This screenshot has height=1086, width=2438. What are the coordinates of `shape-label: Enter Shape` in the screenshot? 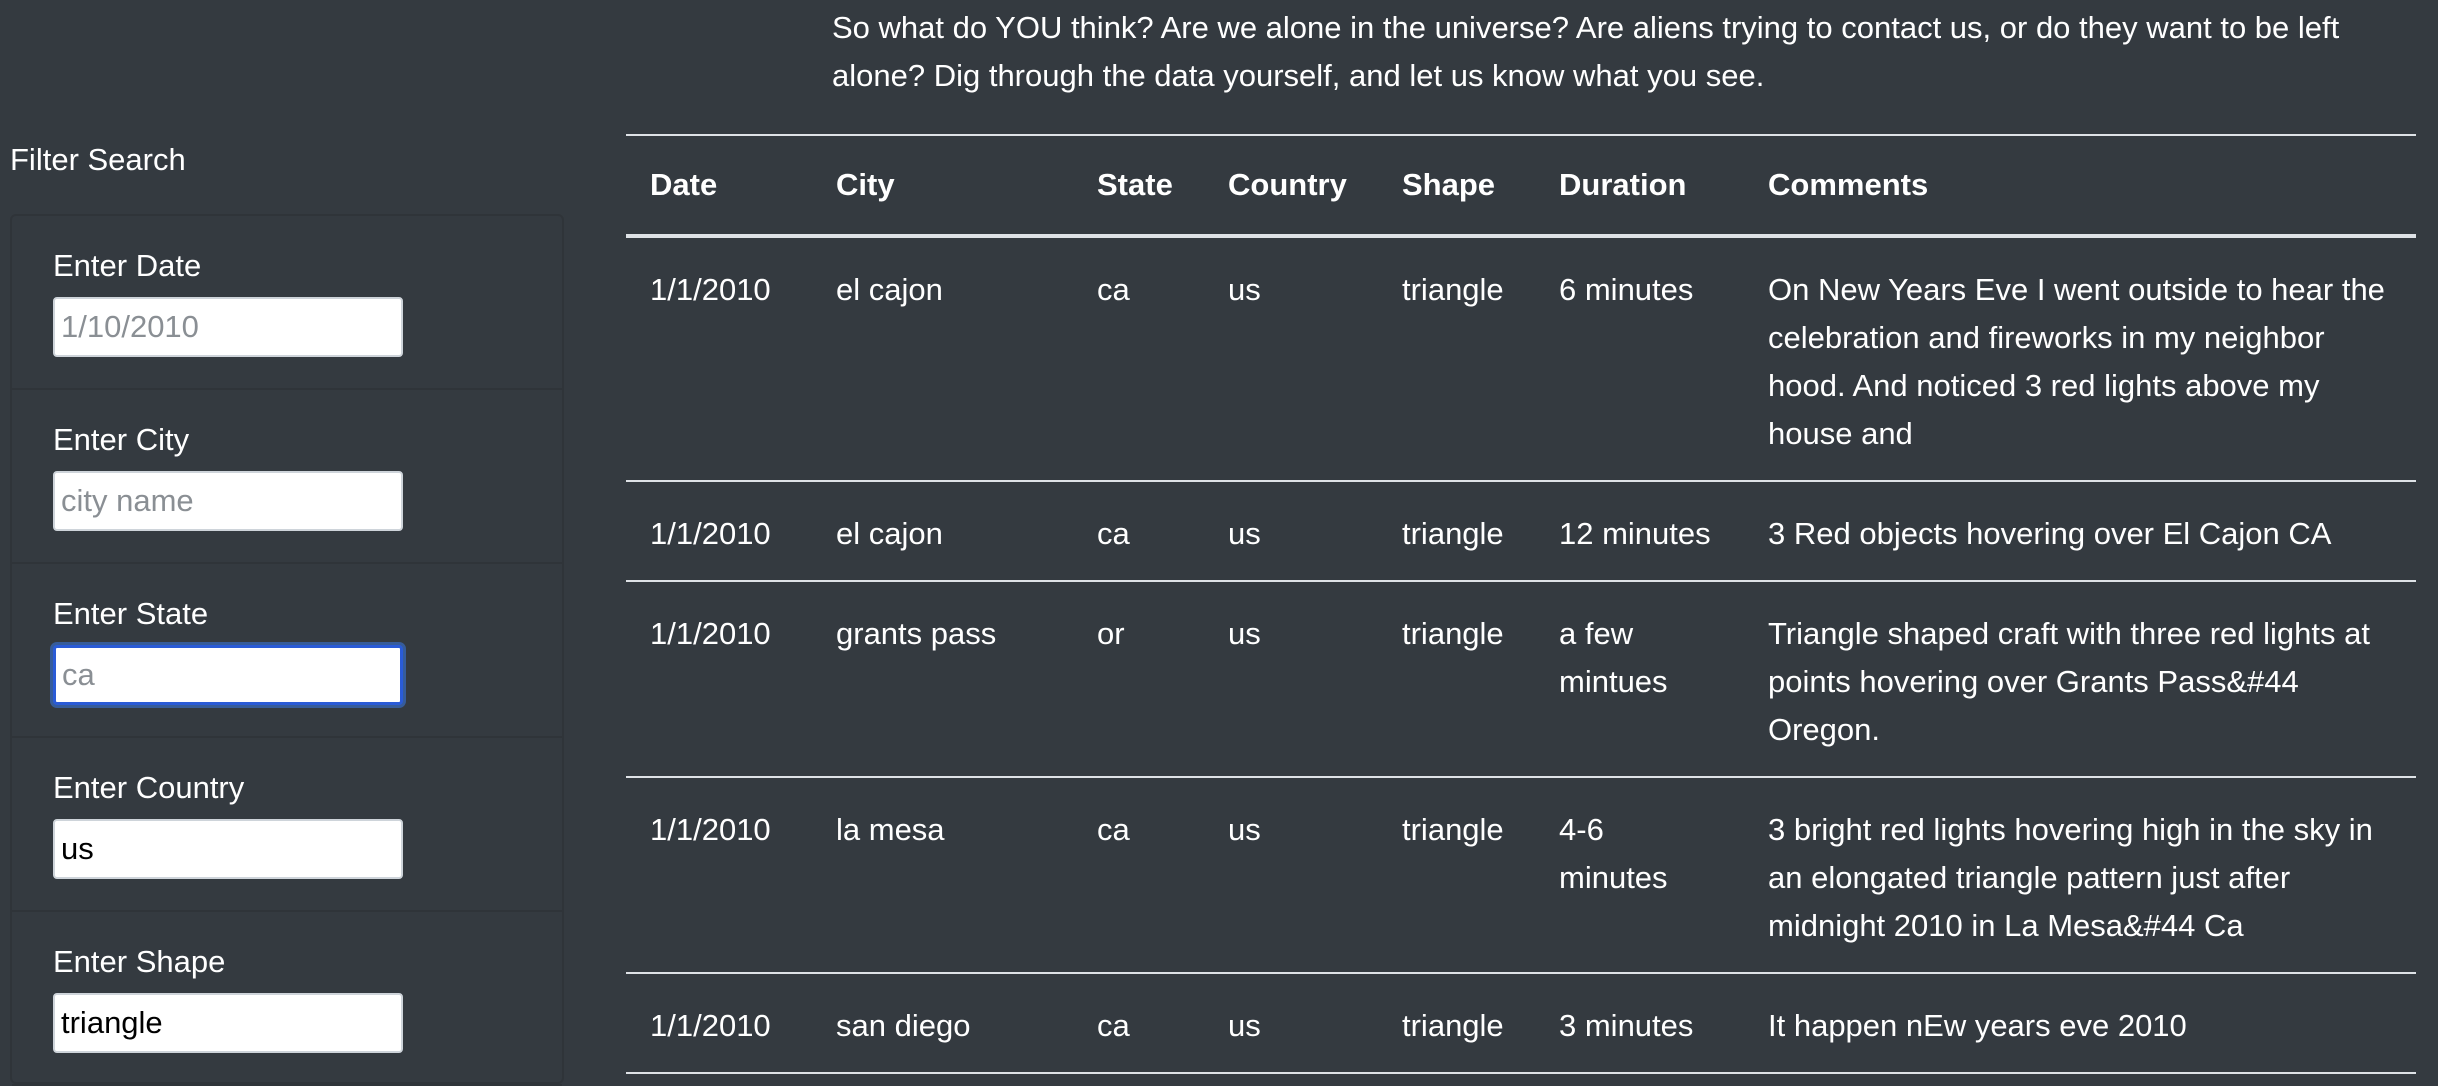 It's located at (139, 961).